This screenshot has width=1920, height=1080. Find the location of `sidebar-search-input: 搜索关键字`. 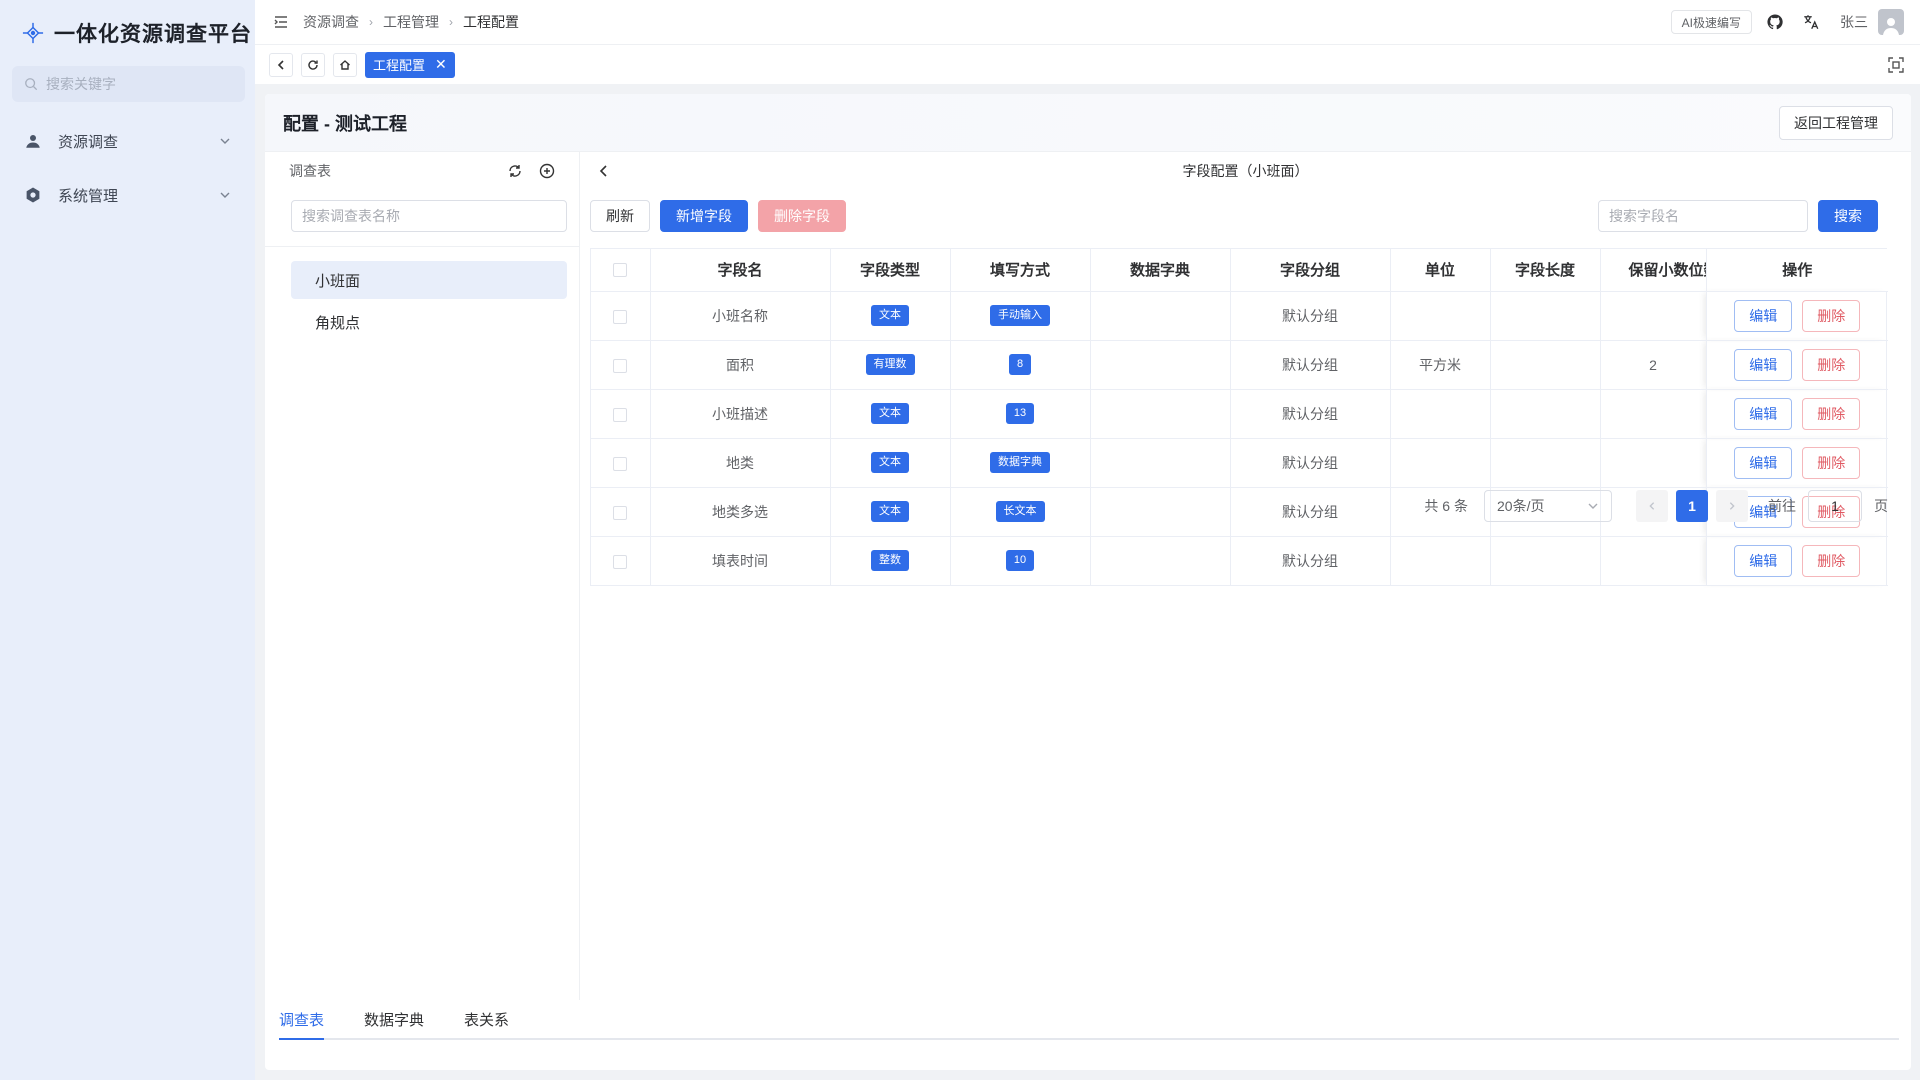

sidebar-search-input: 搜索关键字 is located at coordinates (128, 84).